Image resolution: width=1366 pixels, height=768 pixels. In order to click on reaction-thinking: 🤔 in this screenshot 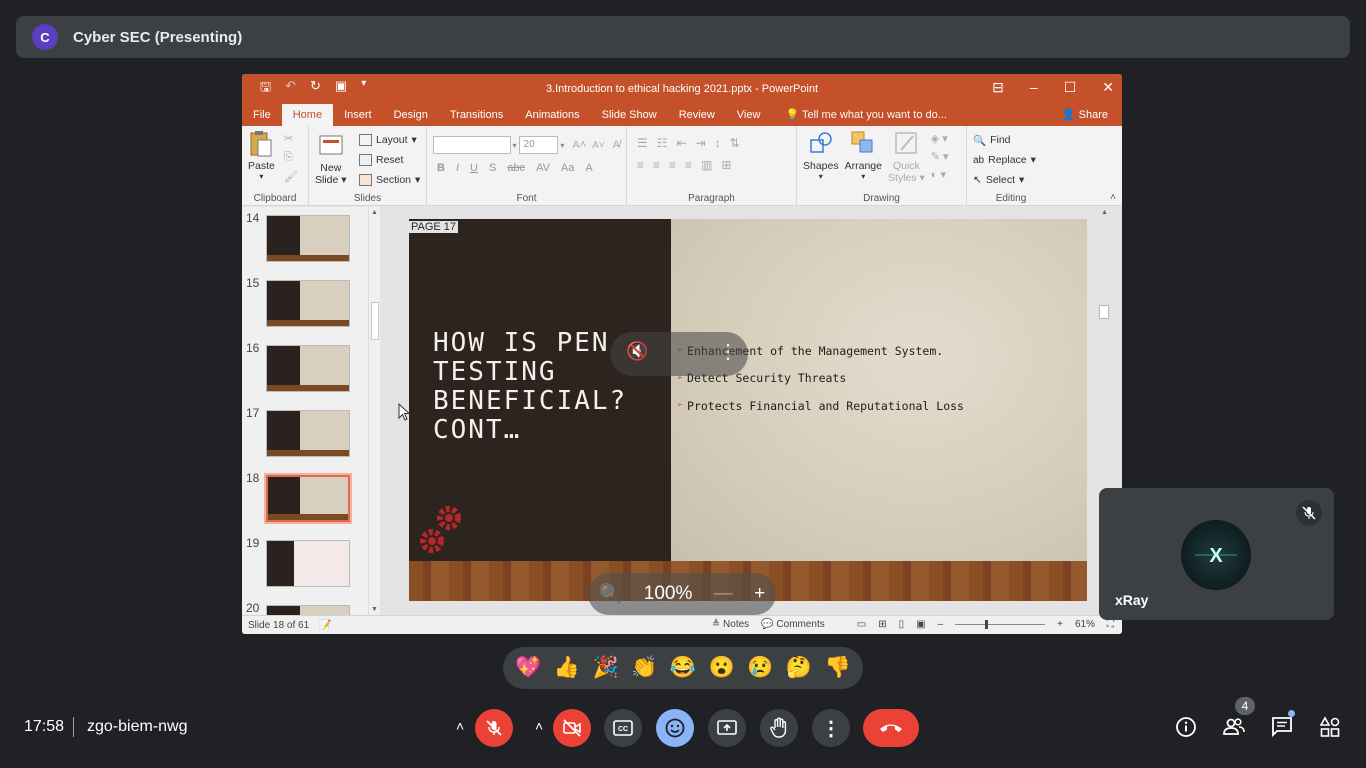, I will do `click(799, 668)`.